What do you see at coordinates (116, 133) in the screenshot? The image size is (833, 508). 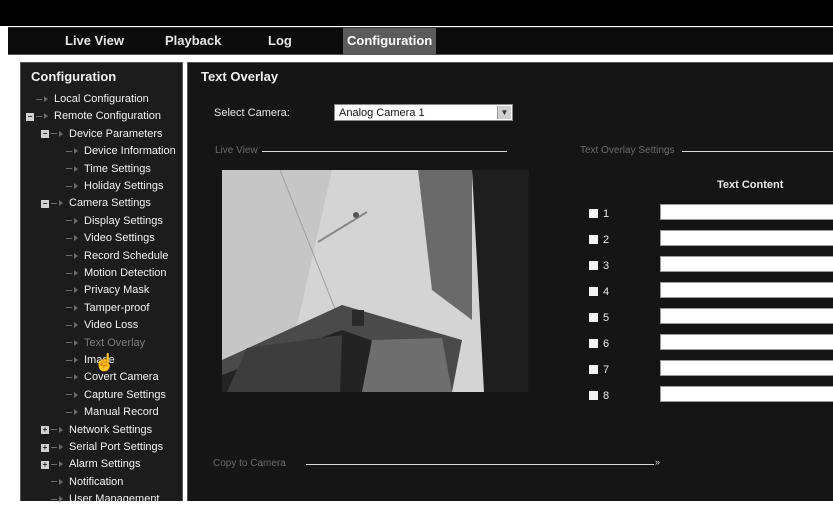 I see `sidebar-item-label: Device Parameters` at bounding box center [116, 133].